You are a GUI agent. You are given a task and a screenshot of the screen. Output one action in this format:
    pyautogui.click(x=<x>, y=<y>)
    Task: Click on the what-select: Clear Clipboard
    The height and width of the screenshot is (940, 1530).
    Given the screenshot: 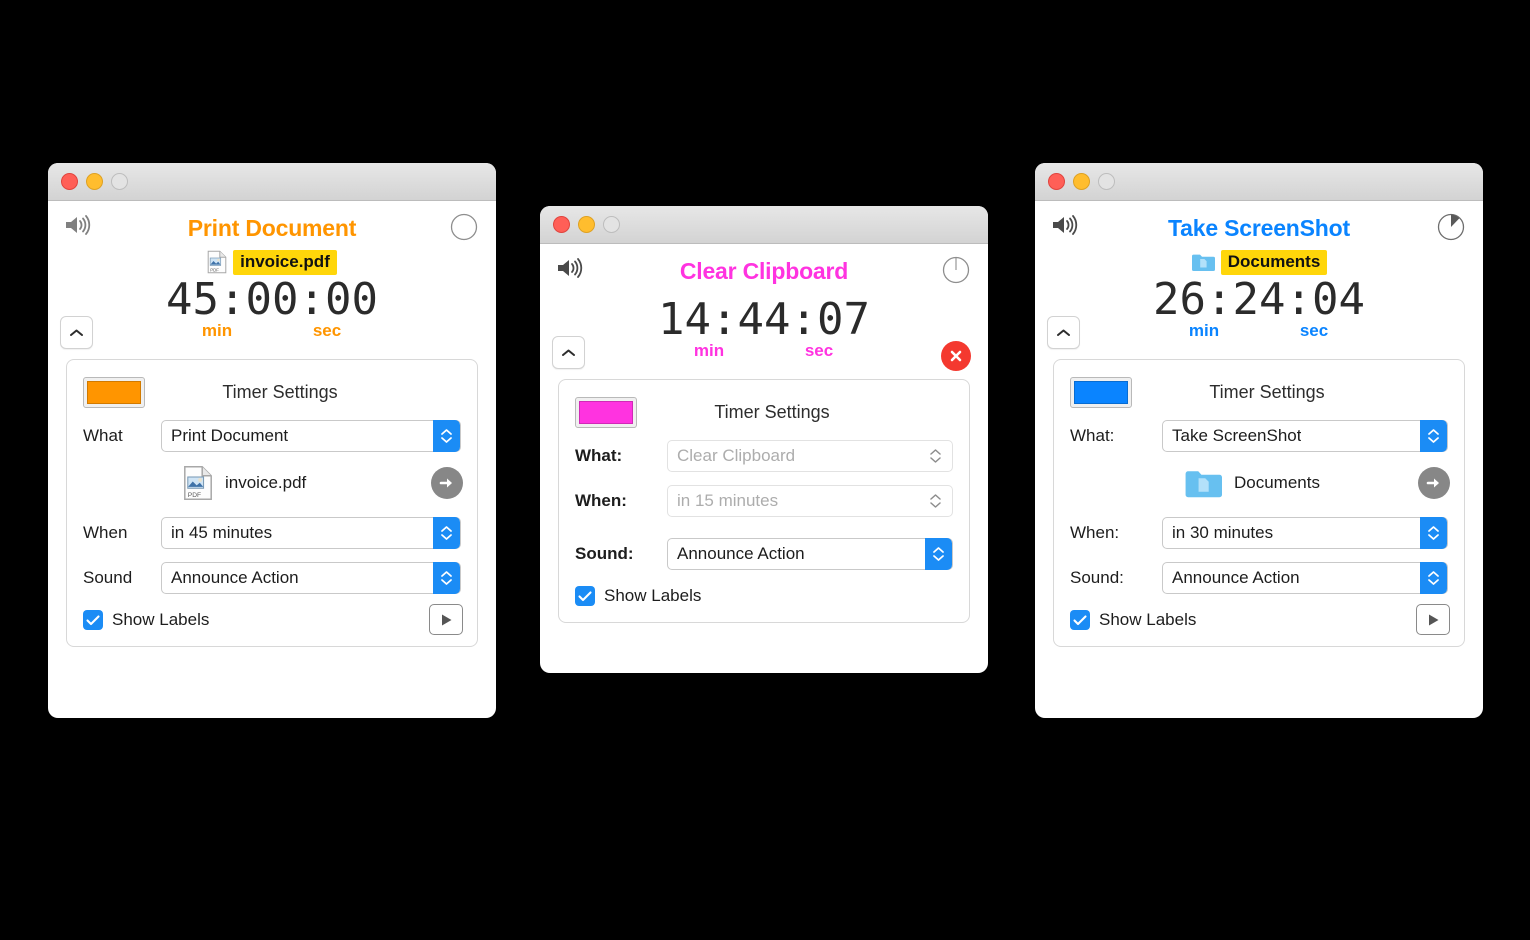 What is the action you would take?
    pyautogui.click(x=810, y=456)
    